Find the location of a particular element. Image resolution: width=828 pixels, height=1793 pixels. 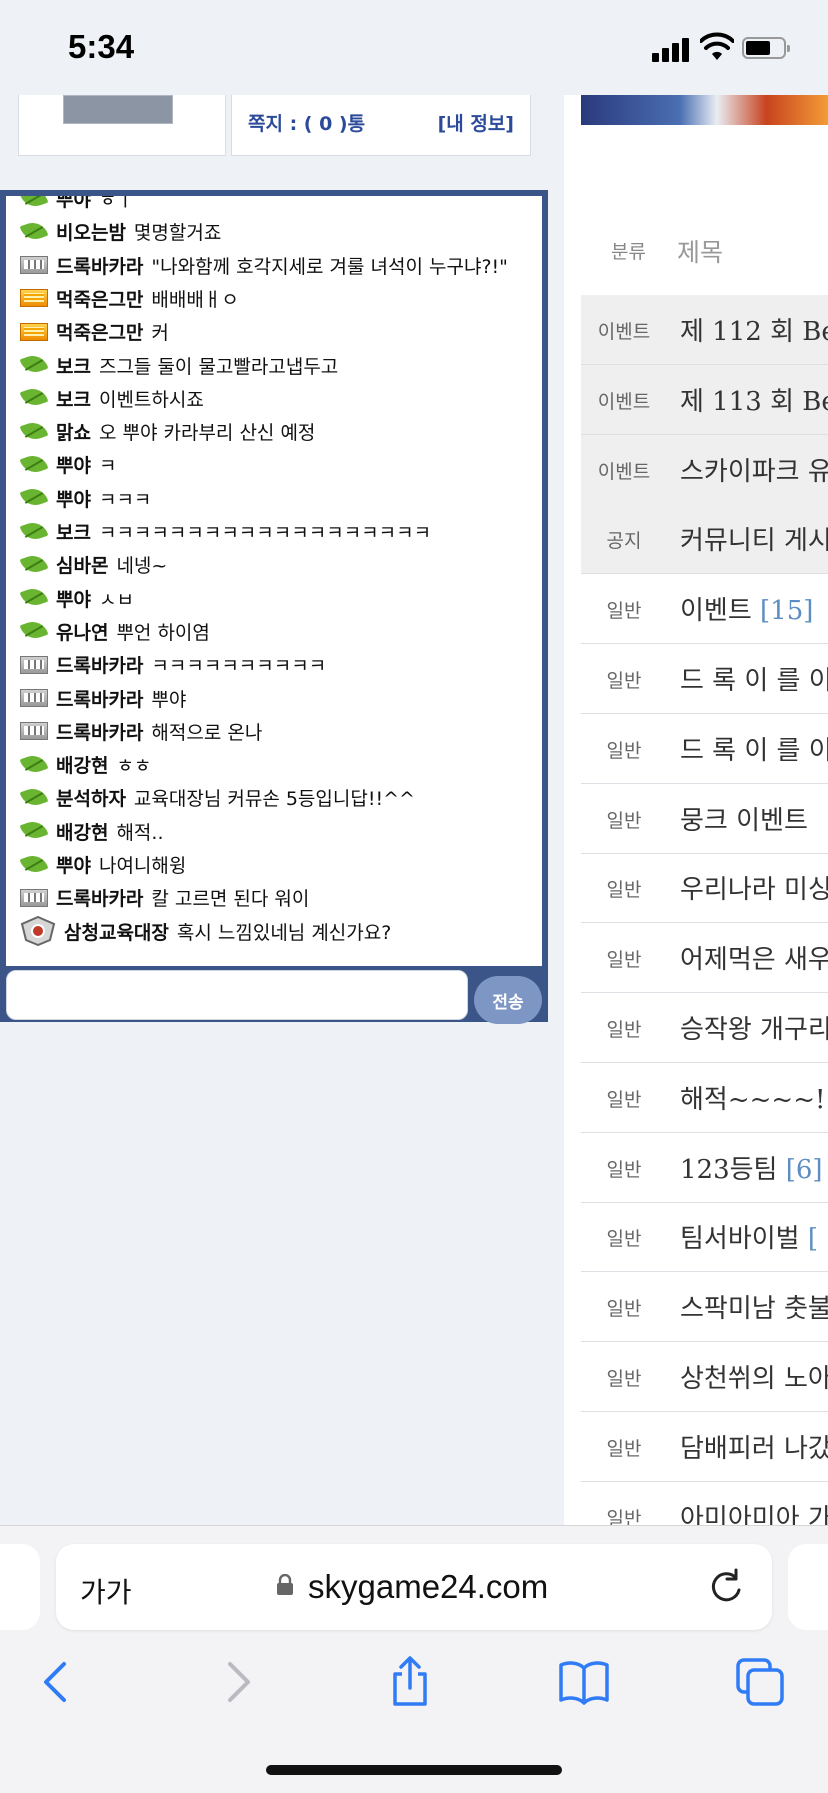

row-title: 우리나라 미싱 is located at coordinates (754, 887).